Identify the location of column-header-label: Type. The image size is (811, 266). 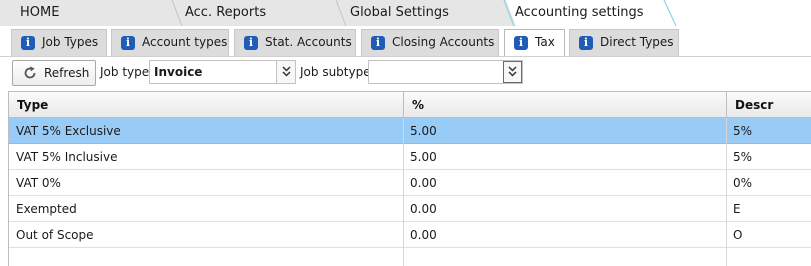
(33, 105).